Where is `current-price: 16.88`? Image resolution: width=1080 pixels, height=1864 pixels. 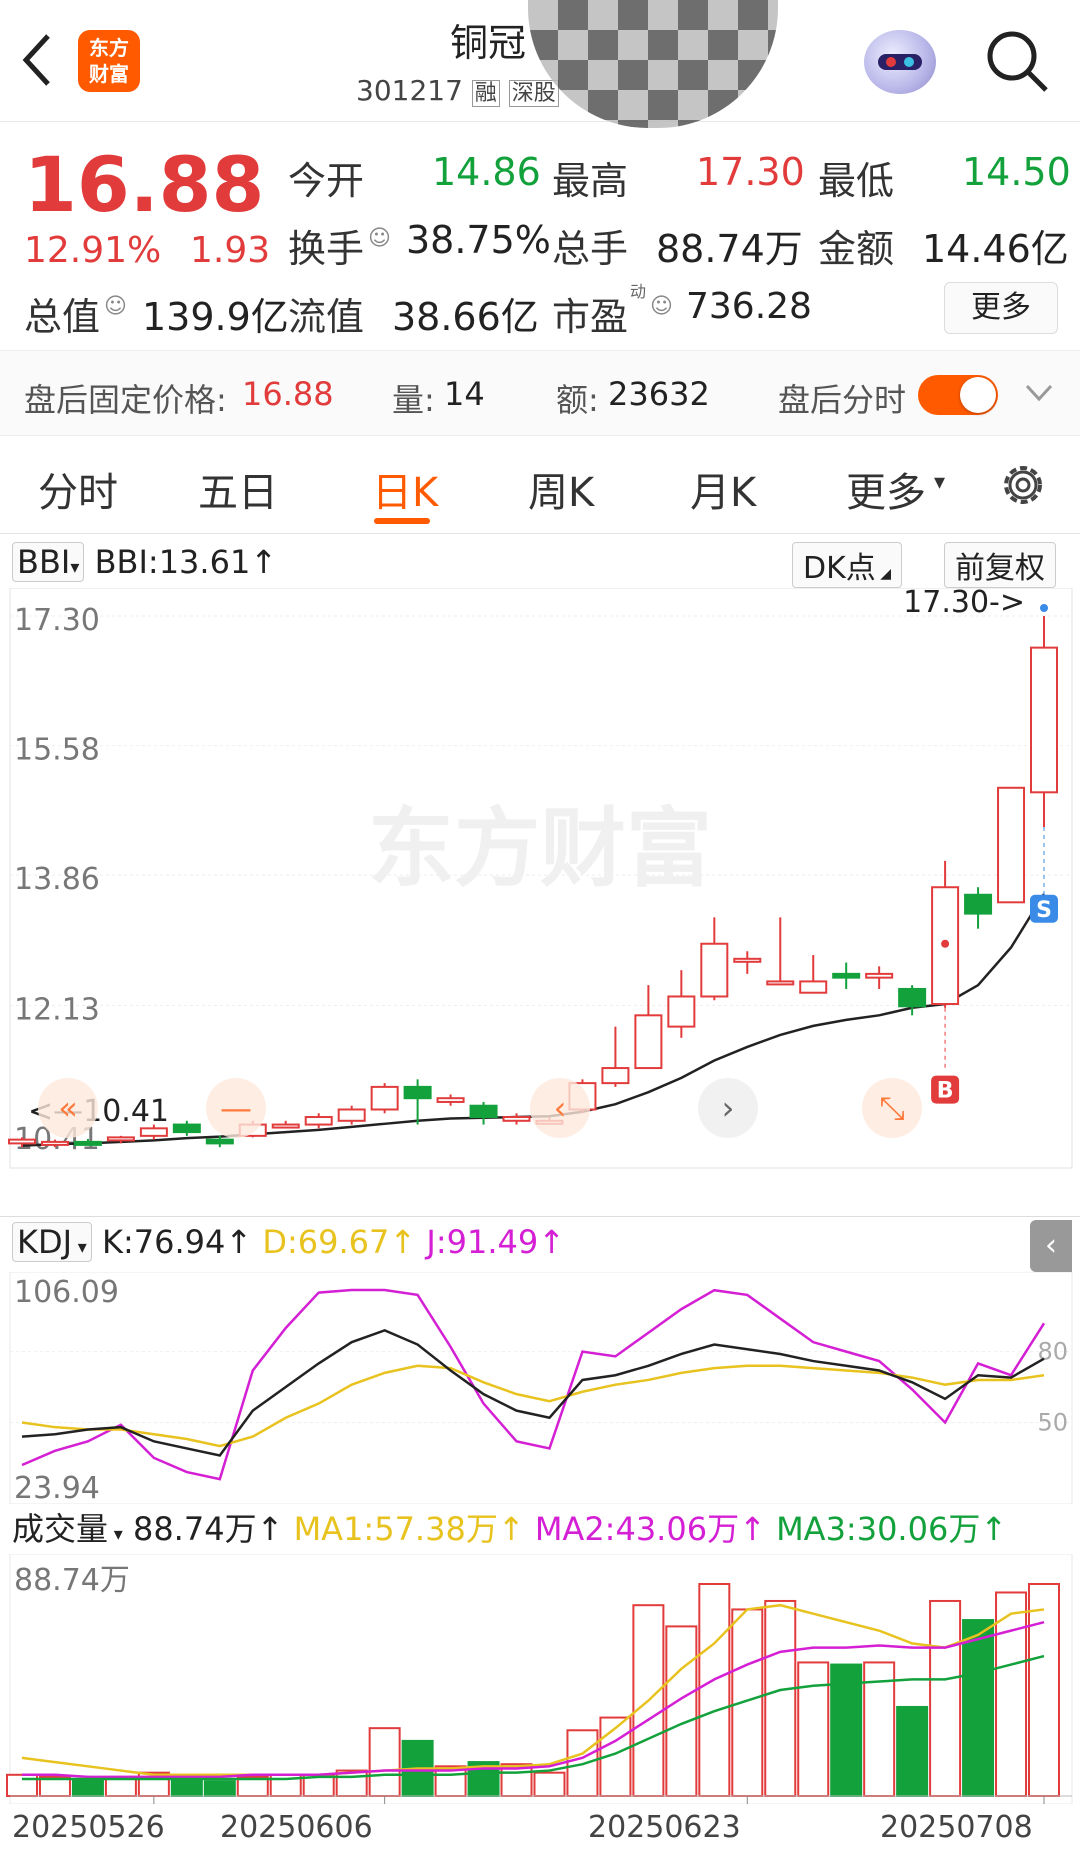 current-price: 16.88 is located at coordinates (144, 184).